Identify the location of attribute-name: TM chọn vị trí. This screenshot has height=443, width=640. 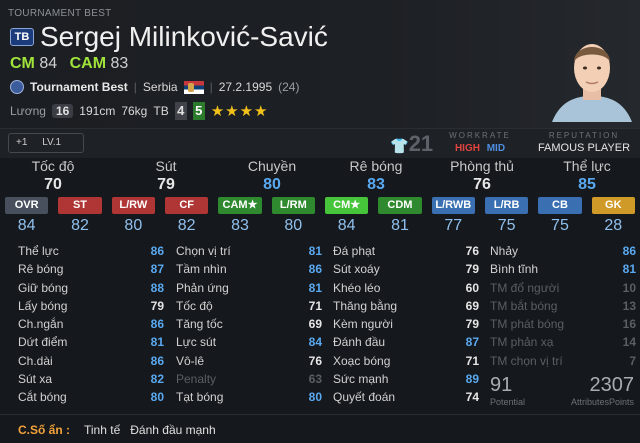
(526, 360).